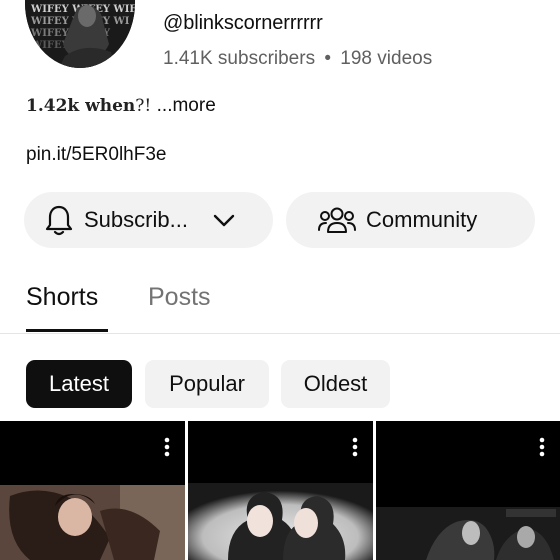 The height and width of the screenshot is (560, 560). Describe the element at coordinates (386, 58) in the screenshot. I see `video-count: 198 videos` at that location.